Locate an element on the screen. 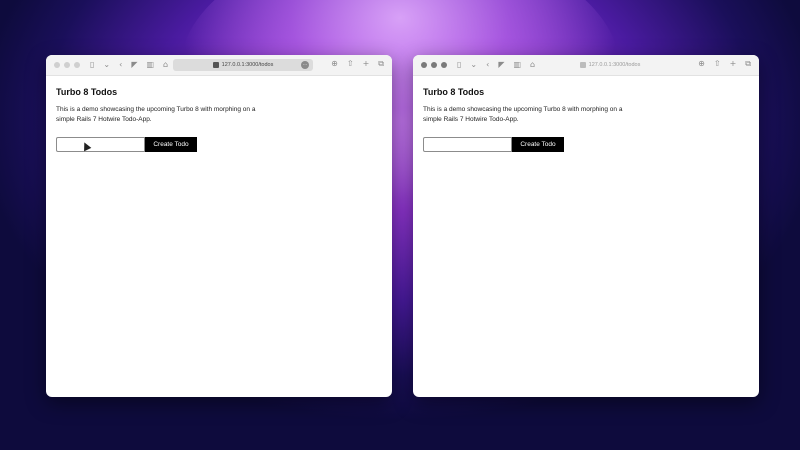 Image resolution: width=800 pixels, height=450 pixels. browser-toolbar: ▯ ⌄ ‹ ◤ ▥ ⌂ 127.0.0.1:3000/todos ⊕ ⇧ + ⧉ is located at coordinates (586, 65).